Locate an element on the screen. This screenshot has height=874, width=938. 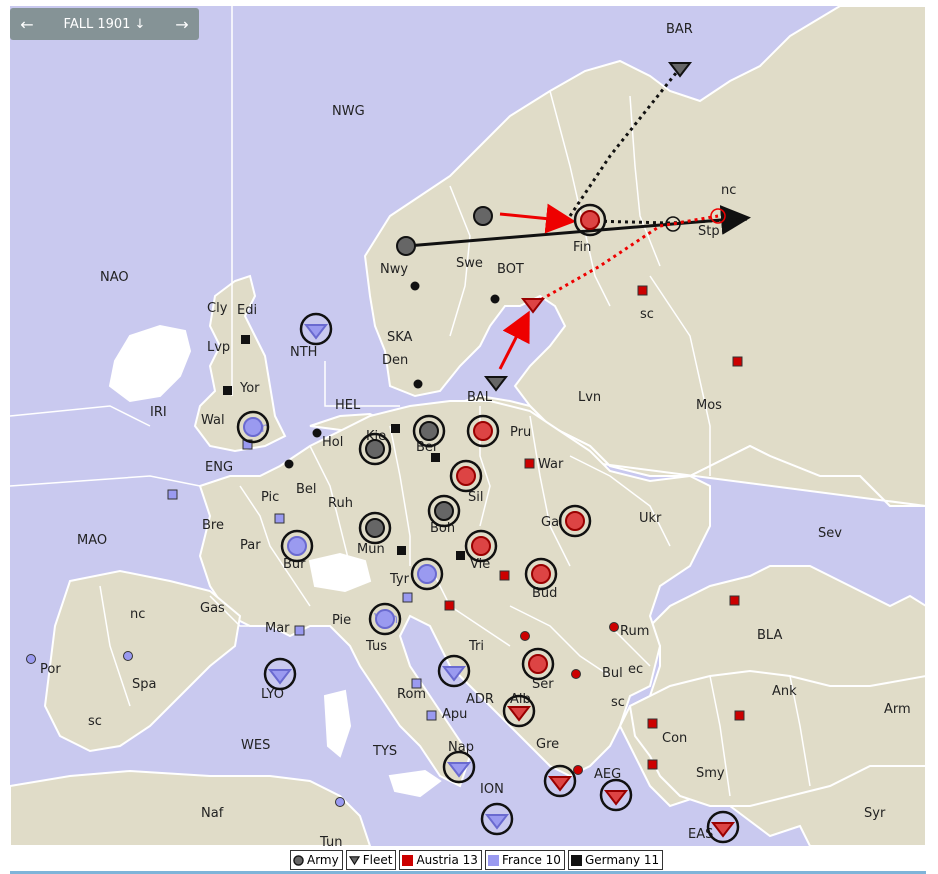
label-Par: Par is located at coordinates (250, 545).